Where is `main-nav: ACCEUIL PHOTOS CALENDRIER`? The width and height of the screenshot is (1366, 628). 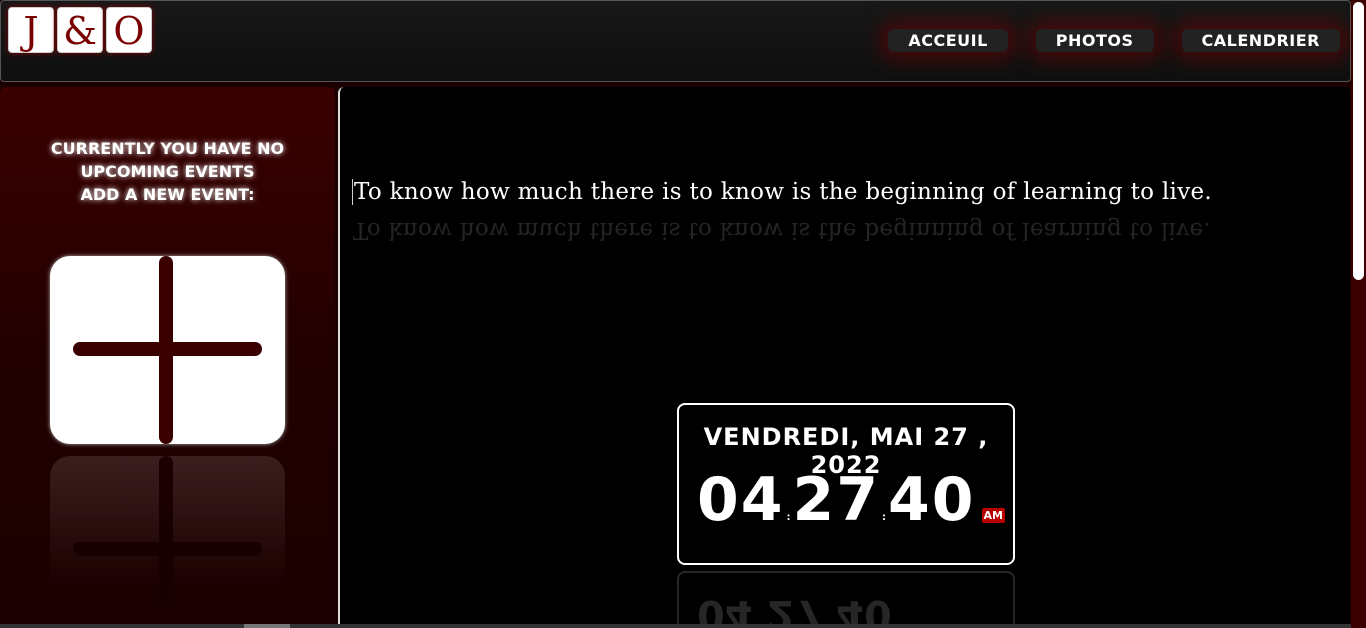 main-nav: ACCEUIL PHOTOS CALENDRIER is located at coordinates (1114, 40).